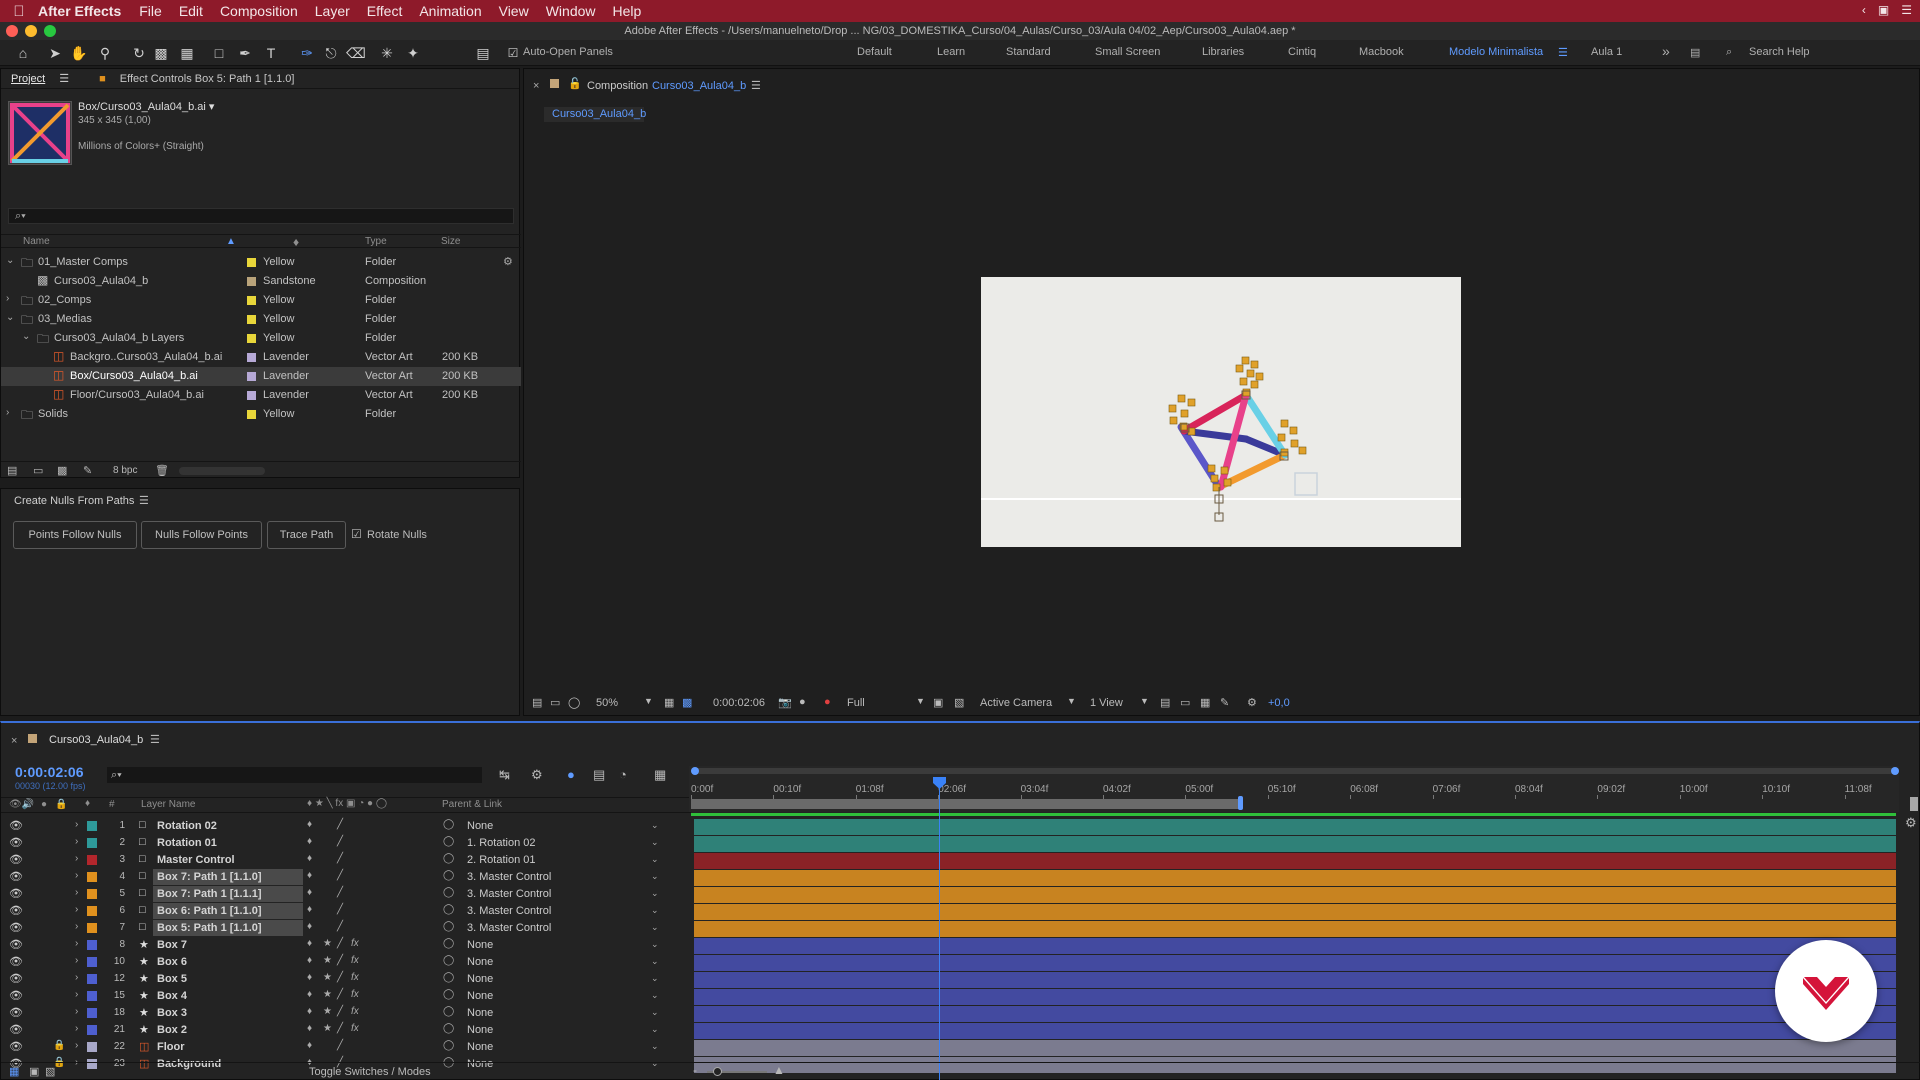 This screenshot has width=1920, height=1080. I want to click on views-select: 1 View, so click(1106, 703).